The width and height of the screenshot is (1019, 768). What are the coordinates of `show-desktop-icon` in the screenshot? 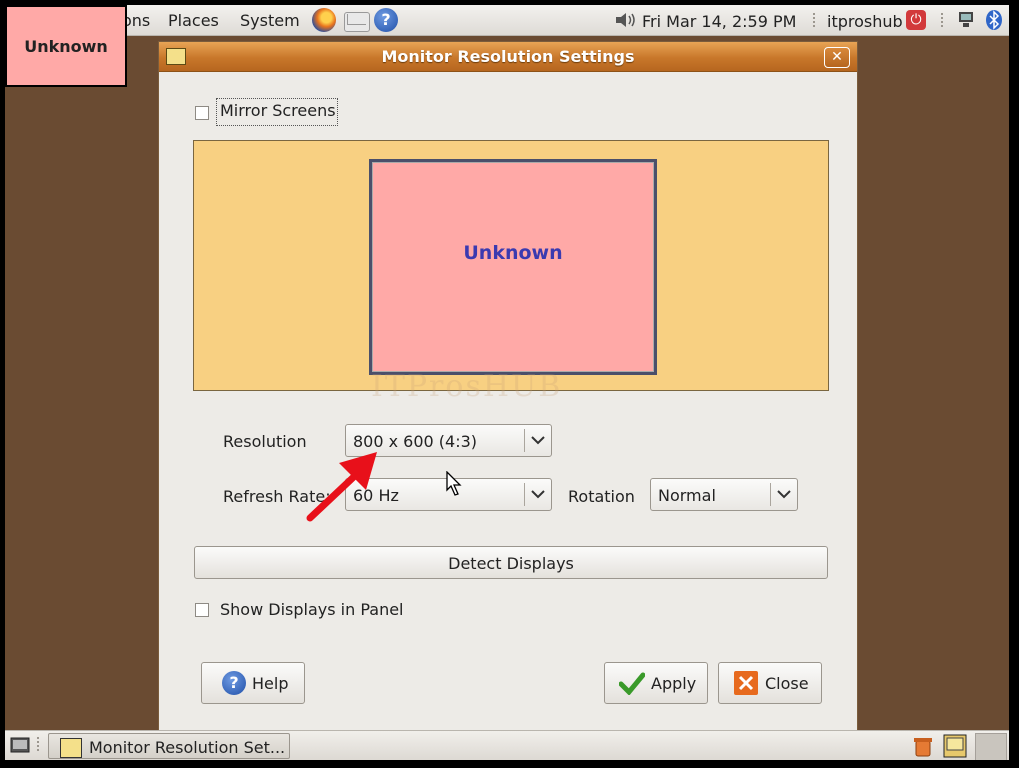 It's located at (21, 746).